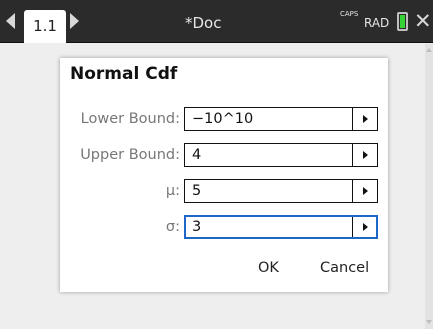 This screenshot has width=433, height=329. Describe the element at coordinates (423, 21) in the screenshot. I see `close-icon: ✕` at that location.